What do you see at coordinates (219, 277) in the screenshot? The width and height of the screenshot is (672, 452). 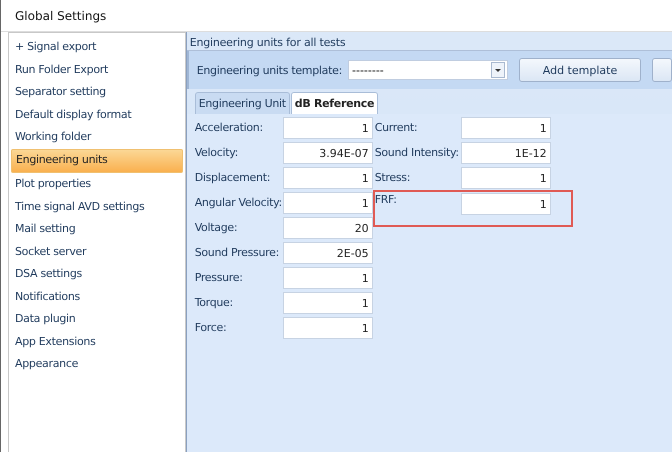 I see `field-label: Pressure:` at bounding box center [219, 277].